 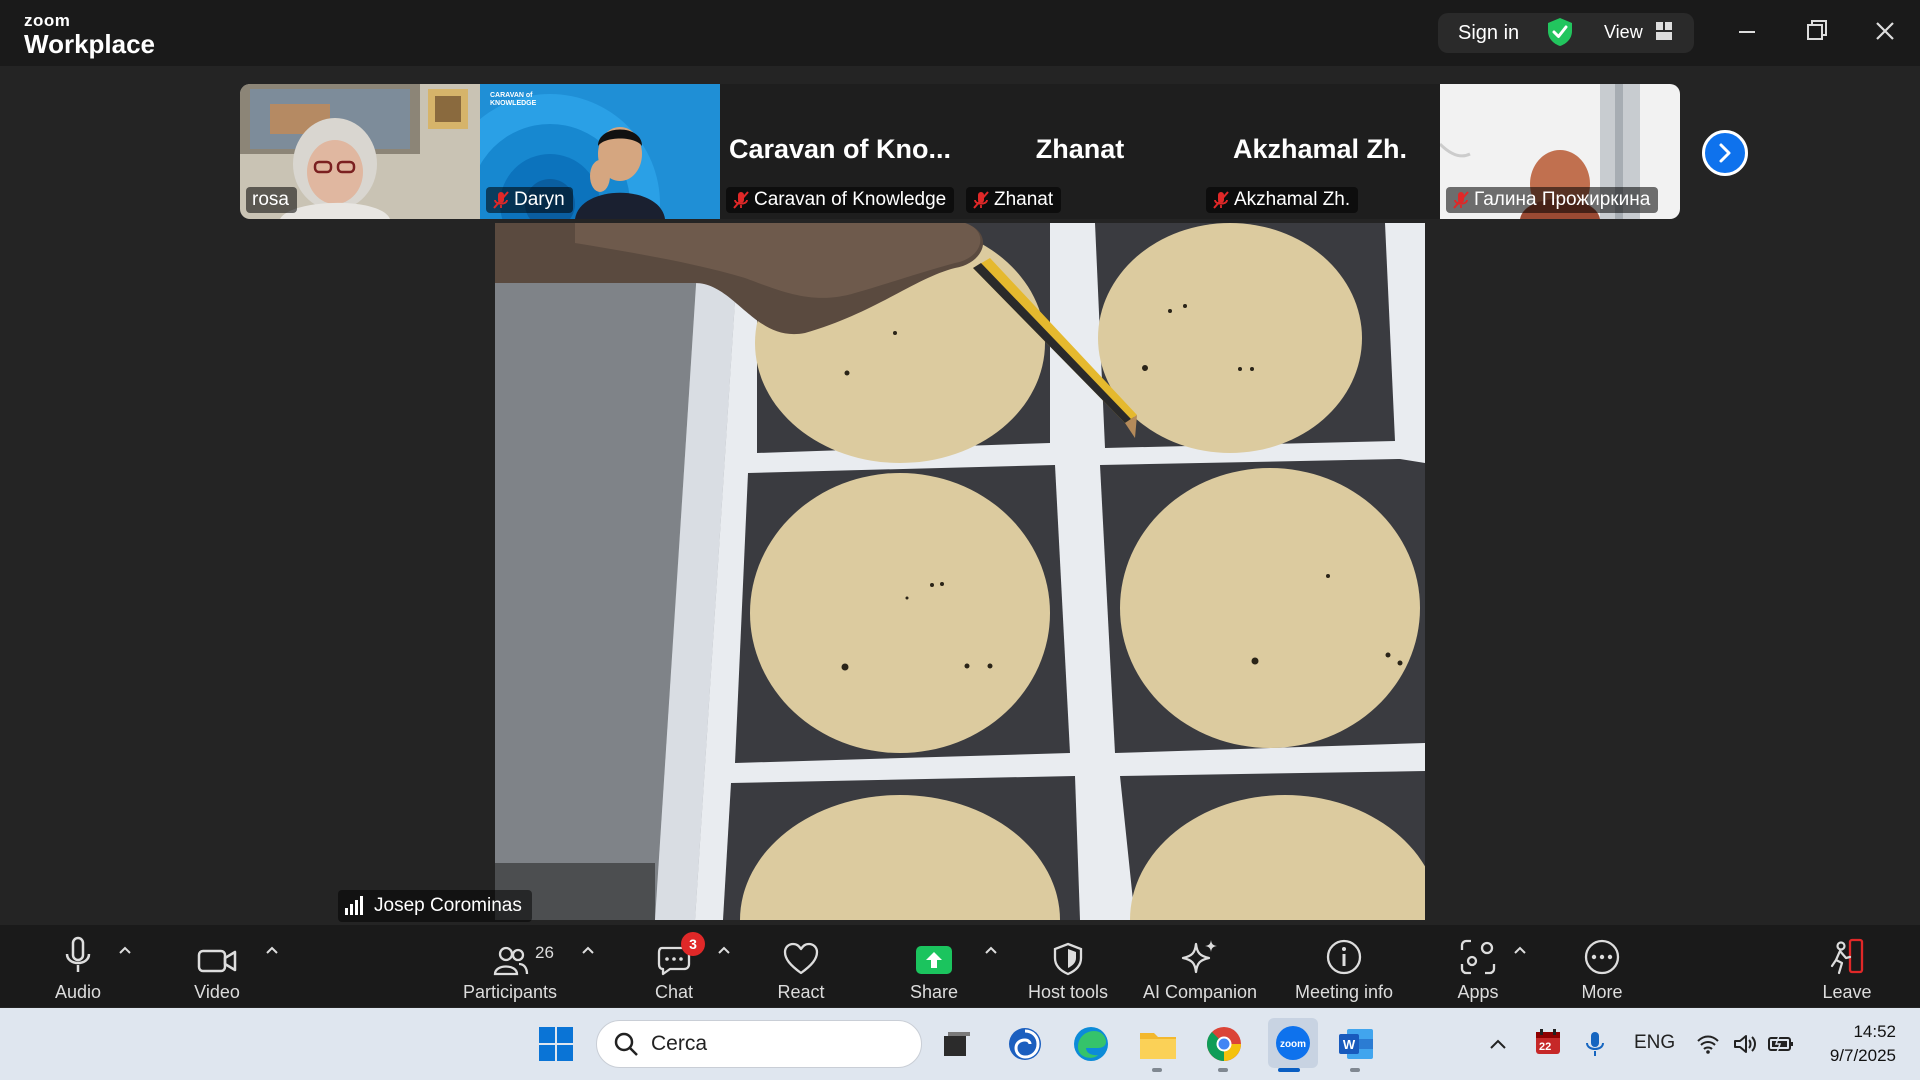 What do you see at coordinates (1344, 992) in the screenshot?
I see `meeting-info-label: Meeting info` at bounding box center [1344, 992].